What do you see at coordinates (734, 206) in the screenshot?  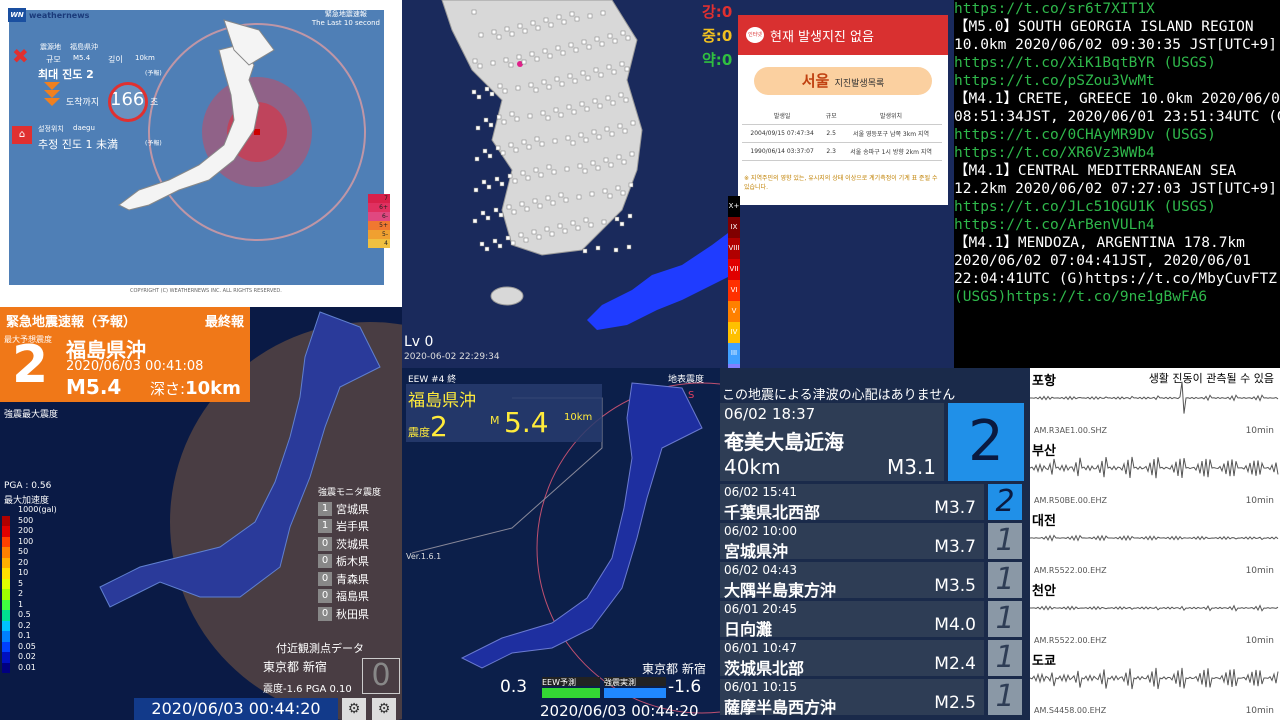 I see `legend-step: X+` at bounding box center [734, 206].